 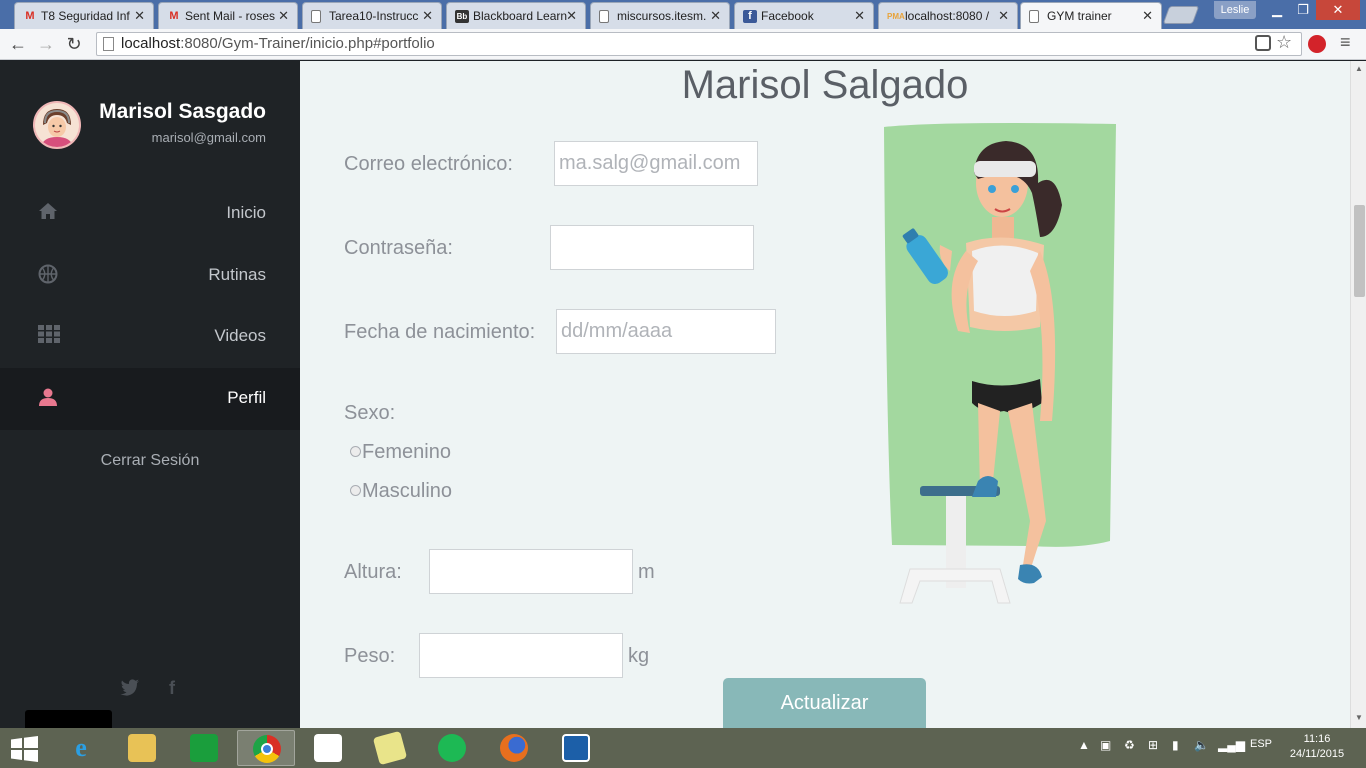 What do you see at coordinates (660, 15) in the screenshot?
I see `browser-tab: miscursos.itesm. ✕` at bounding box center [660, 15].